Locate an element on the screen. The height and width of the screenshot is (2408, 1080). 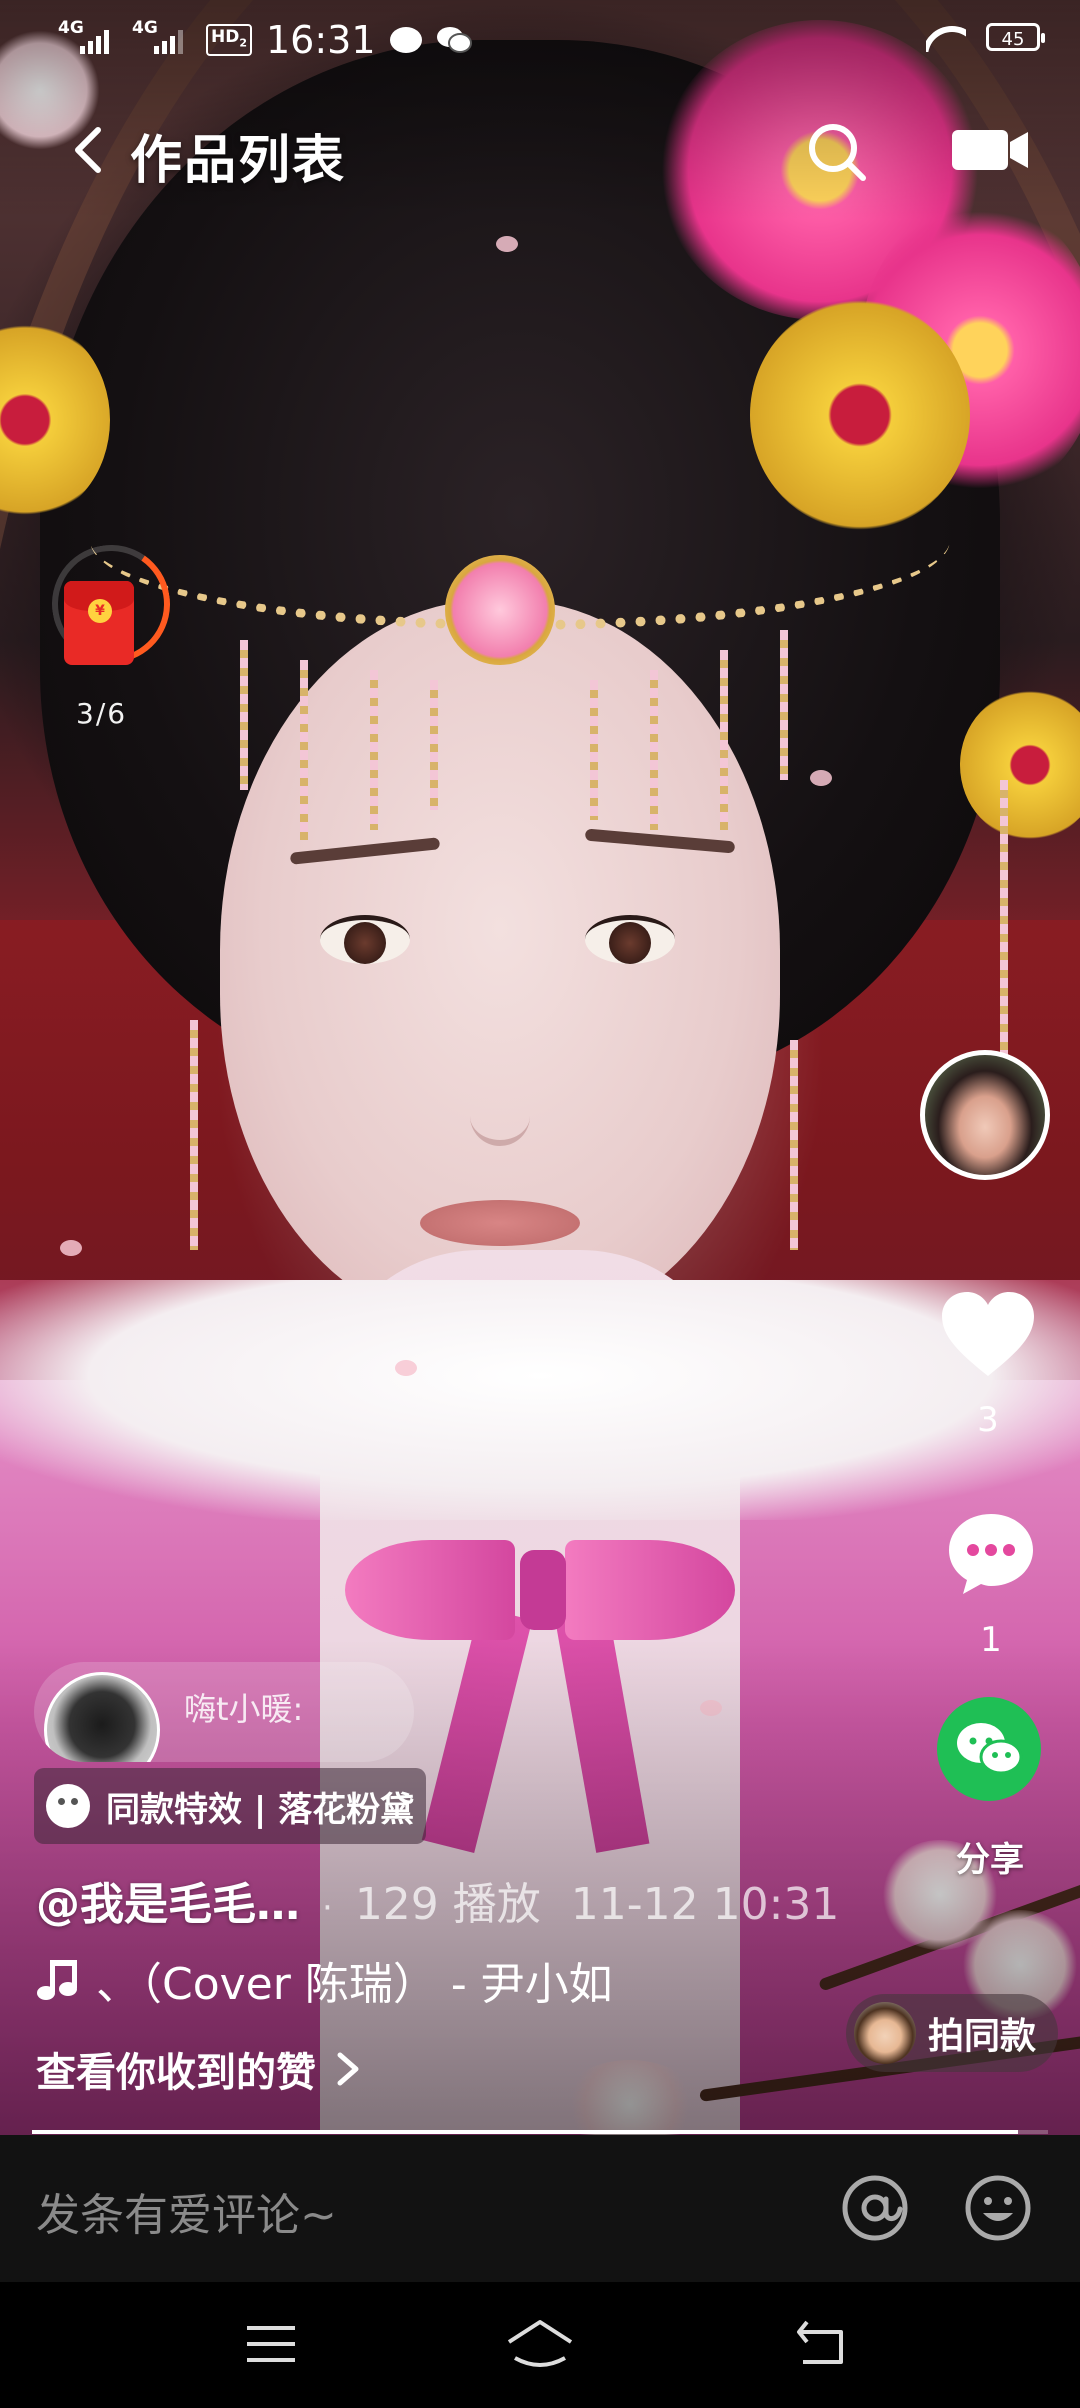
system-nav-bar is located at coordinates (540, 2345).